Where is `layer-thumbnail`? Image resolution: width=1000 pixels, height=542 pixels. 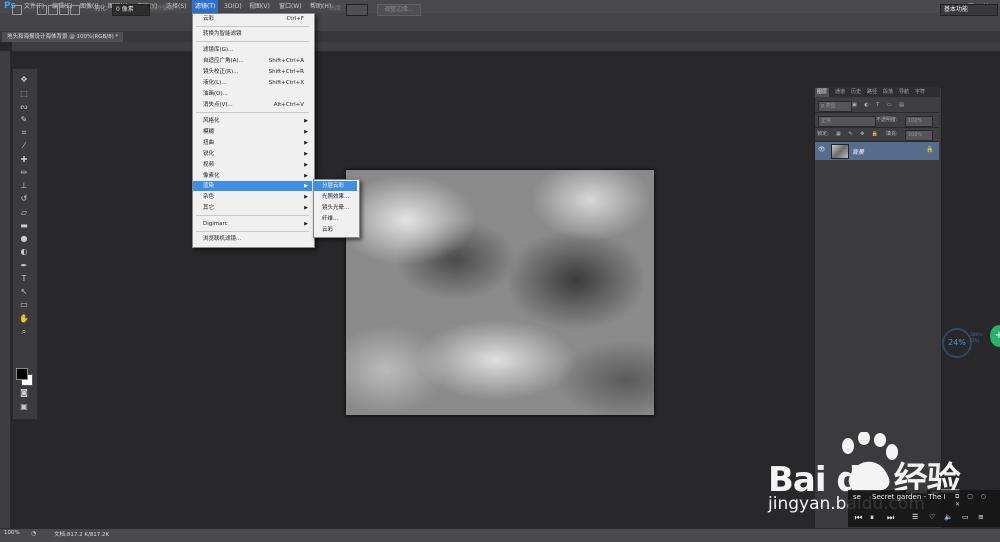
layer-thumbnail is located at coordinates (840, 151).